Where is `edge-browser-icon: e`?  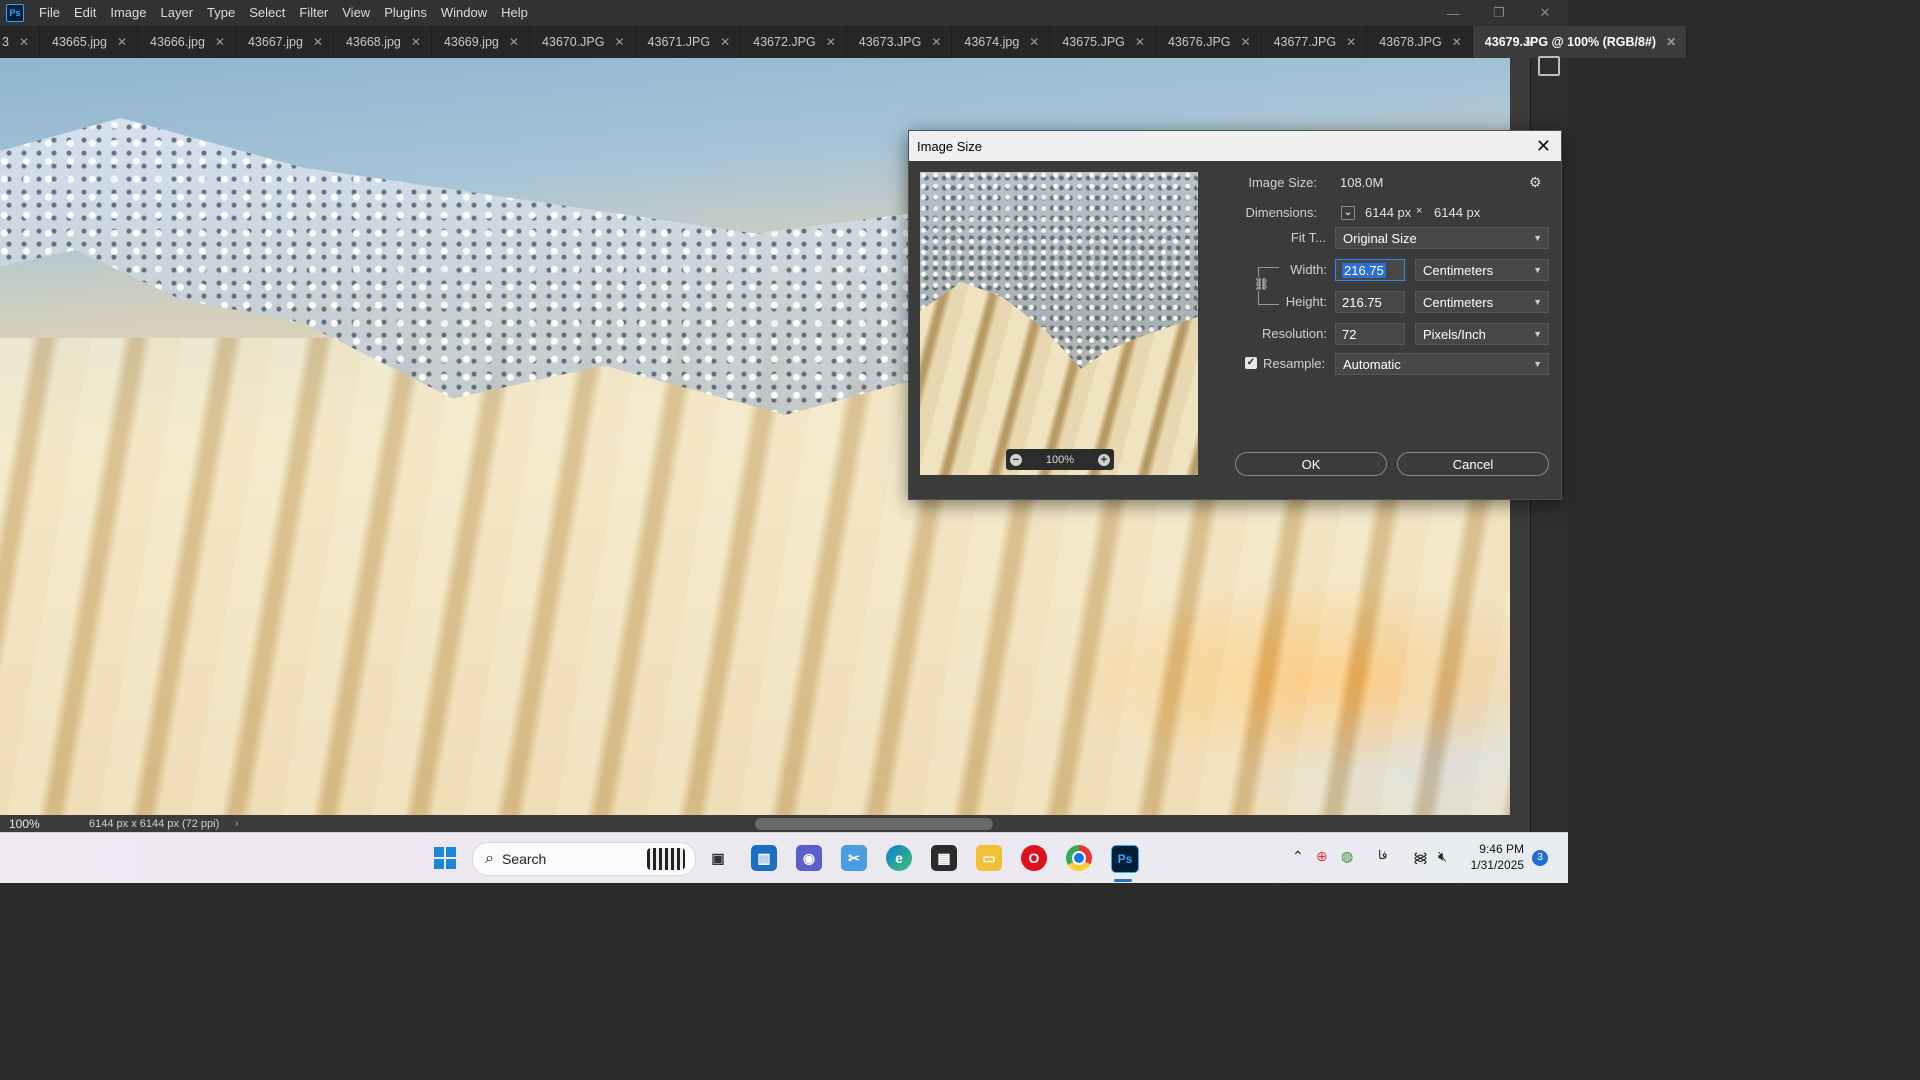 edge-browser-icon: e is located at coordinates (899, 858).